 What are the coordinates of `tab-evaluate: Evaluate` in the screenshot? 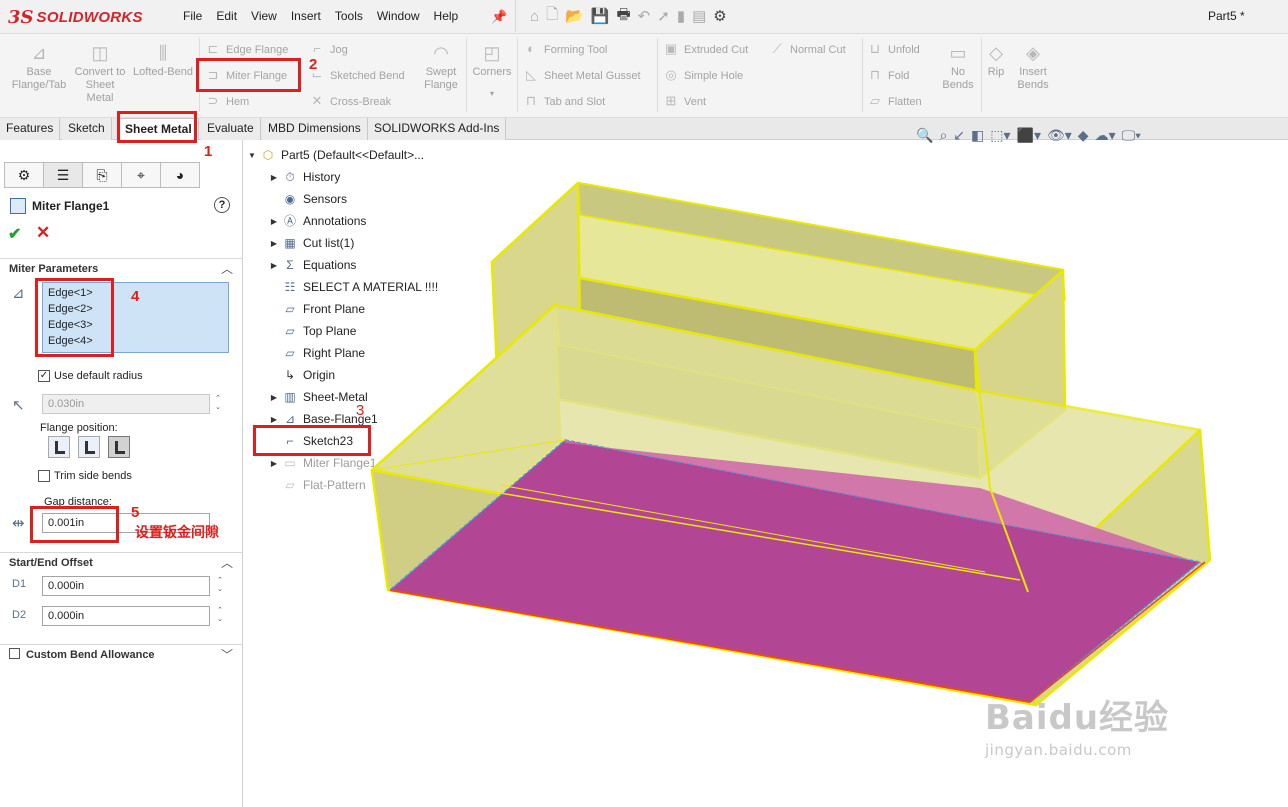 It's located at (231, 129).